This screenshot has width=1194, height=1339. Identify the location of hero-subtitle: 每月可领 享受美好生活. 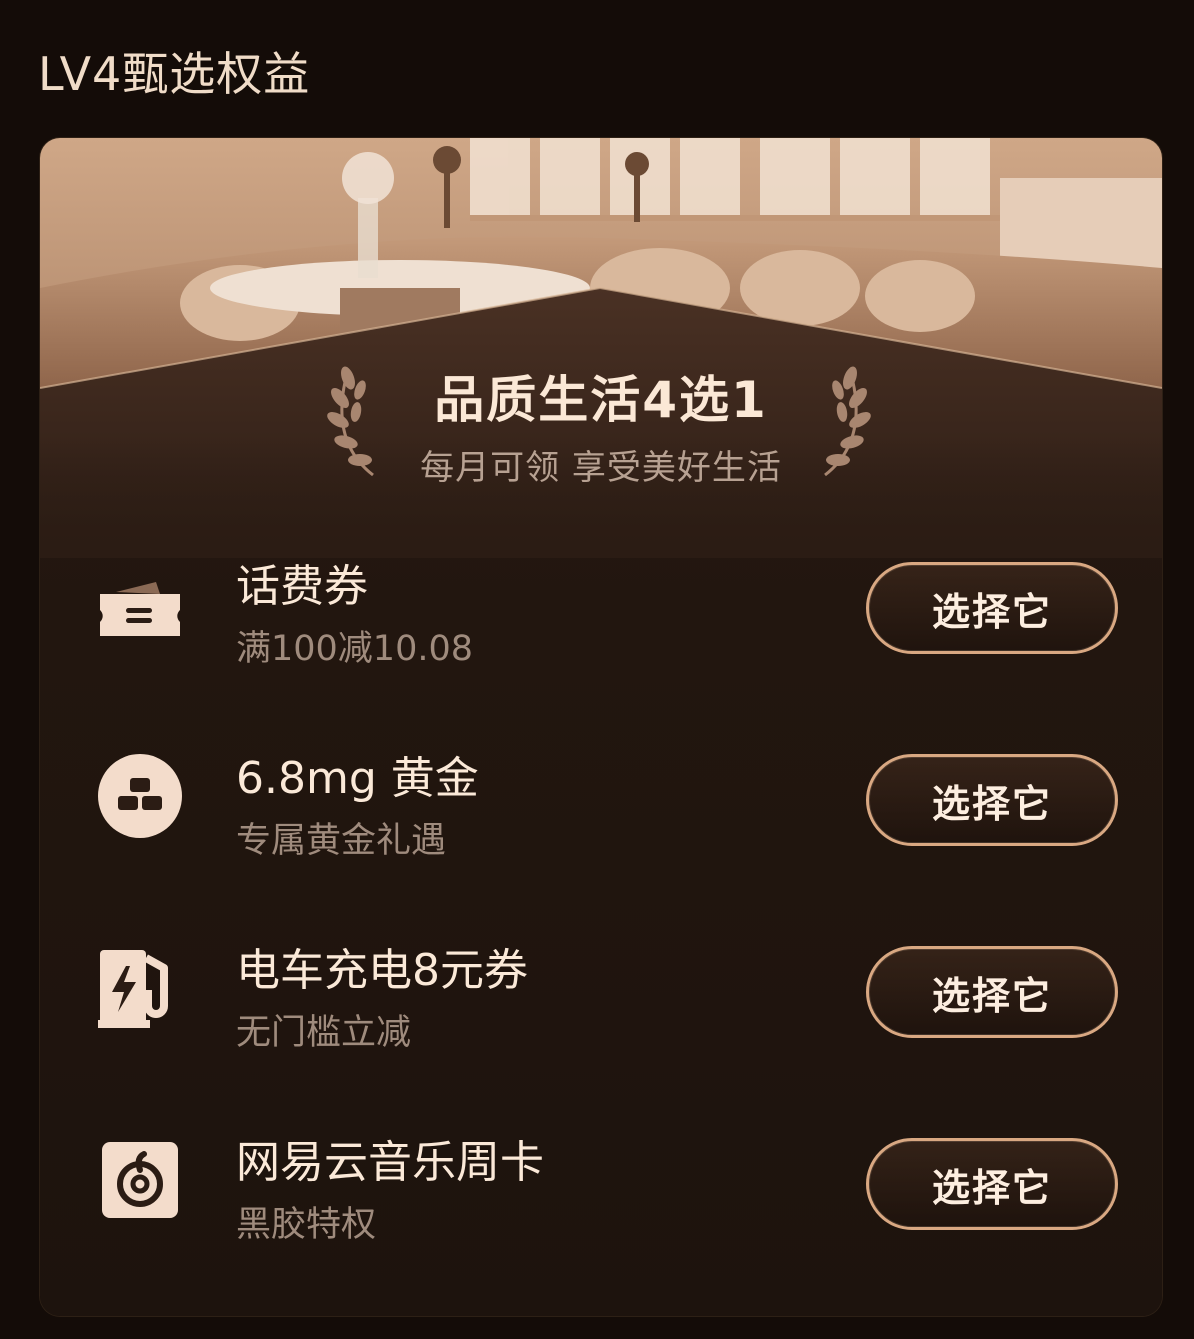
(601, 468).